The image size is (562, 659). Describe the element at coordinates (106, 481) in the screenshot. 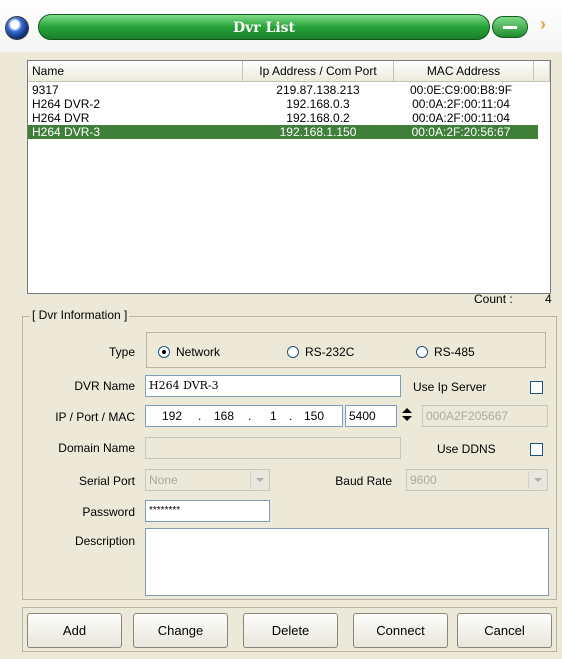

I see `serial-port-label: Serial Port` at that location.